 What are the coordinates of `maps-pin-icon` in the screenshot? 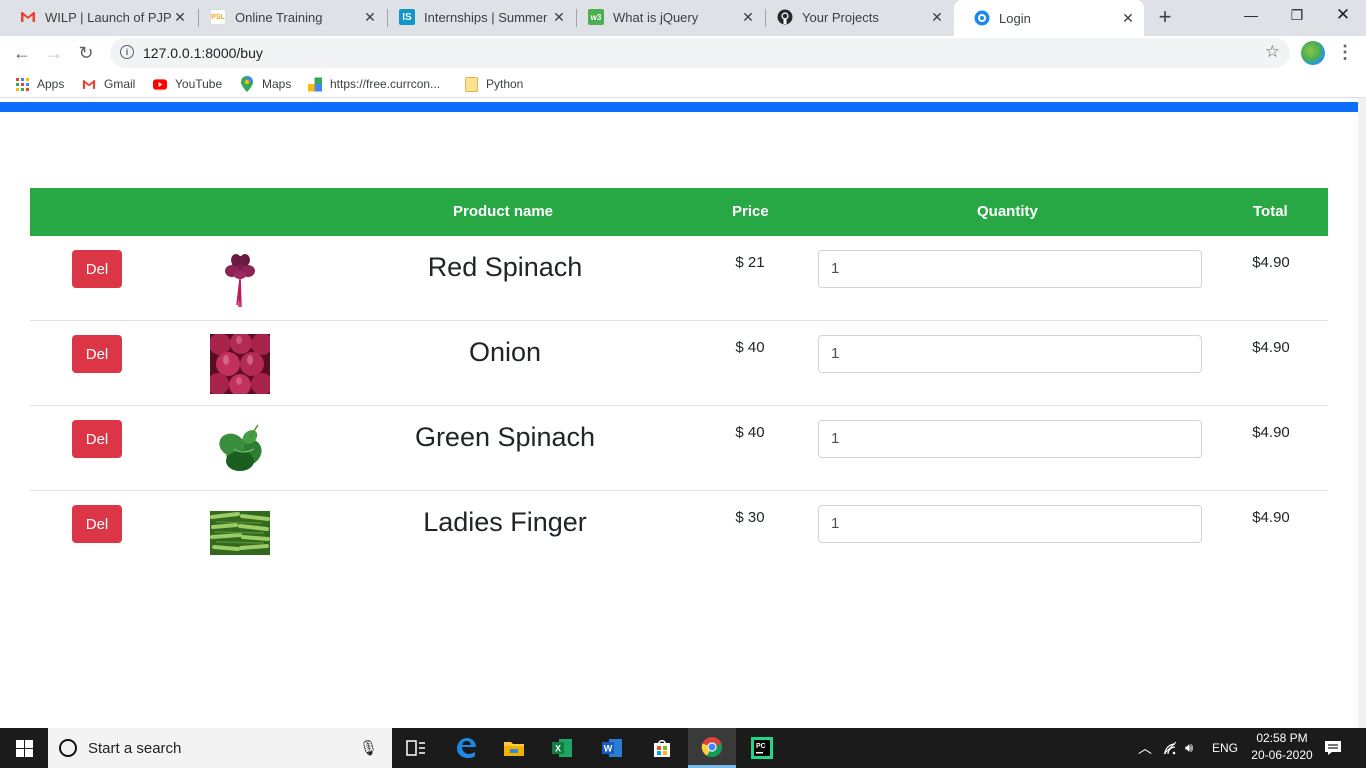 It's located at (247, 84).